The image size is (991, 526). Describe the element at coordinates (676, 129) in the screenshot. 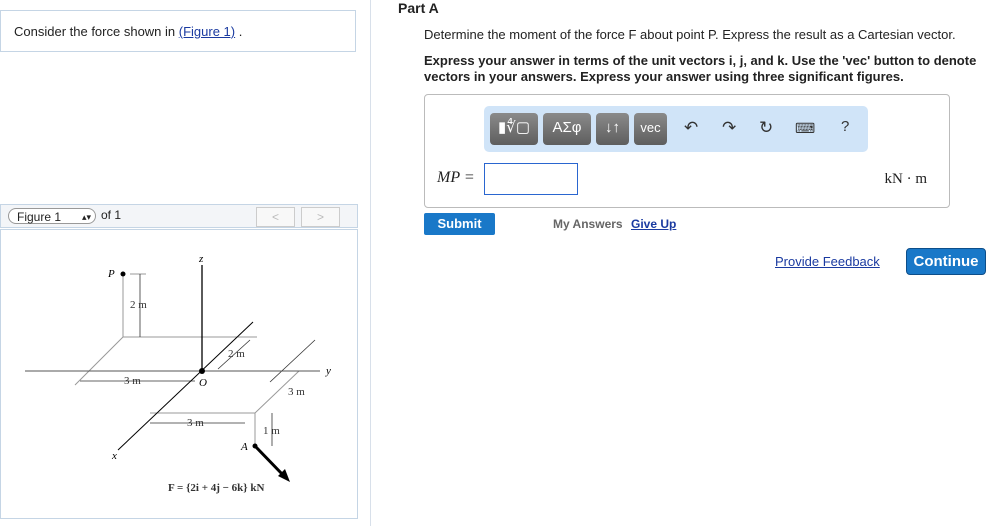

I see `math-toolbar: ▮∜▢ ΑΣφ ↓↑ vec ↶ ↷ ↻ ⌨ ?` at that location.